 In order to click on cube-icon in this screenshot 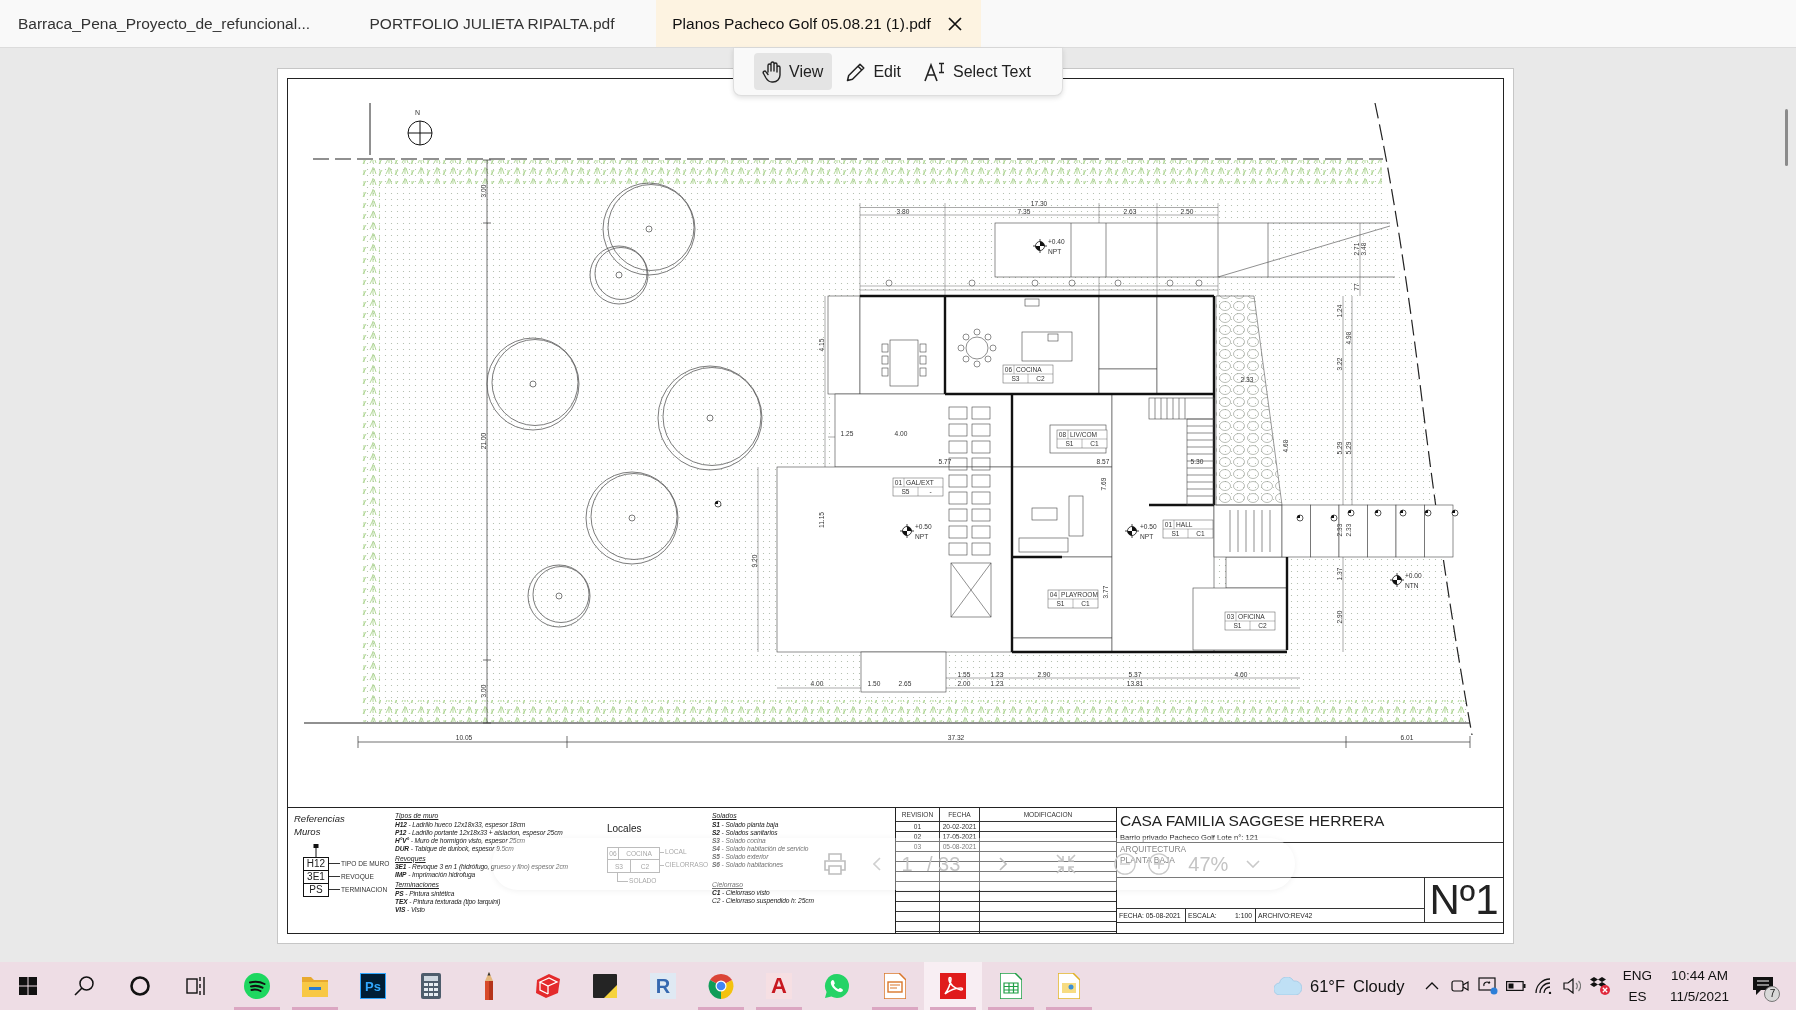, I will do `click(547, 986)`.